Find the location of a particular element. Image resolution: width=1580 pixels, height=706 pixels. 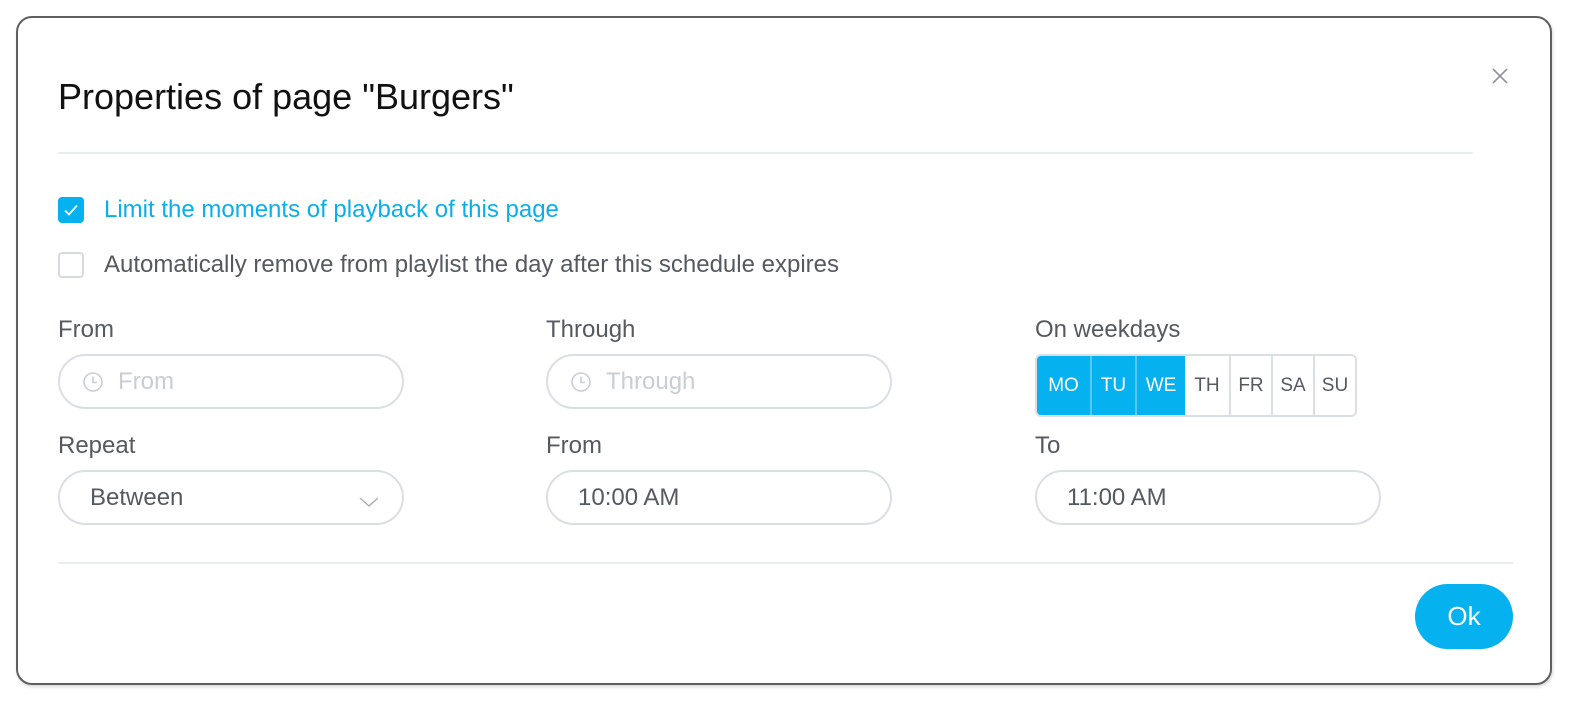

from-date-label: From is located at coordinates (86, 329).